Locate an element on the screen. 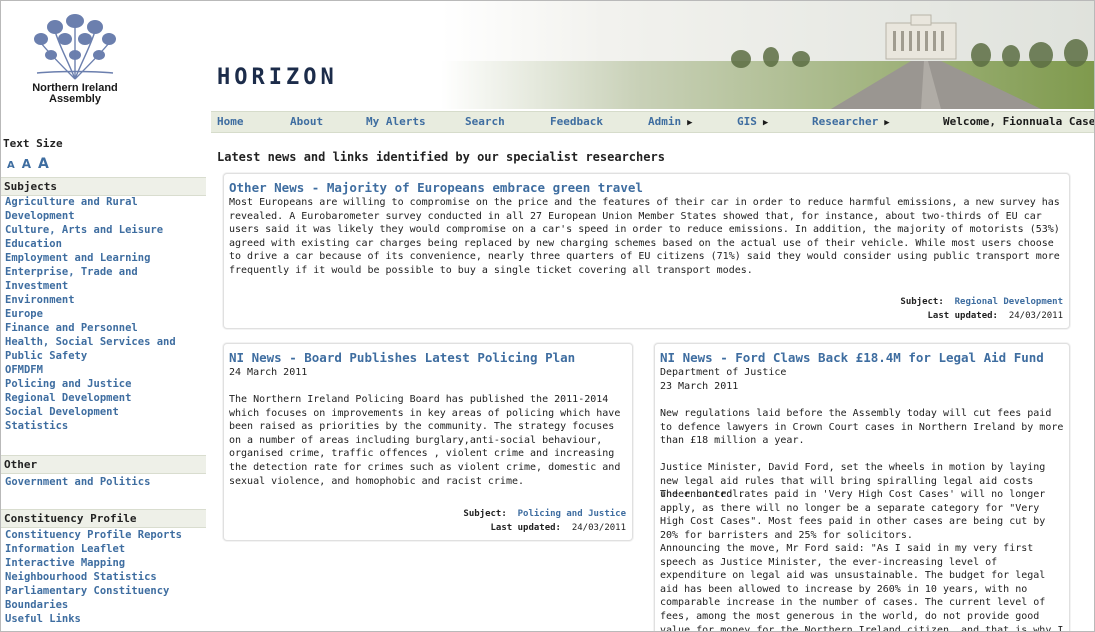 Image resolution: width=1095 pixels, height=632 pixels. article-subject: Subject: Regional Development is located at coordinates (981, 302).